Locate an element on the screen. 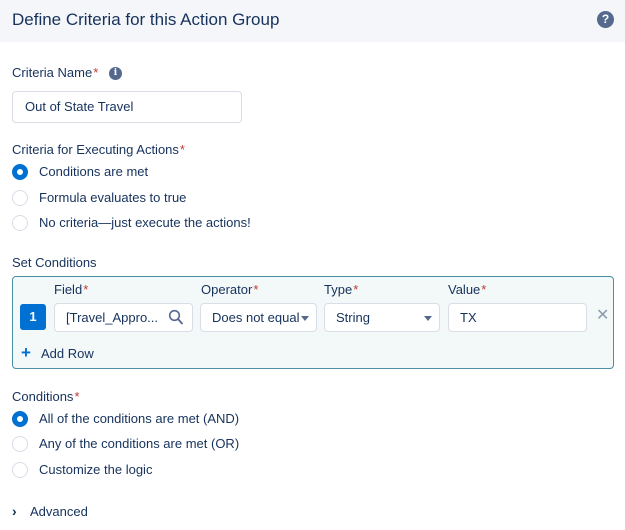 The height and width of the screenshot is (530, 625). column-header-text: Type is located at coordinates (338, 289).